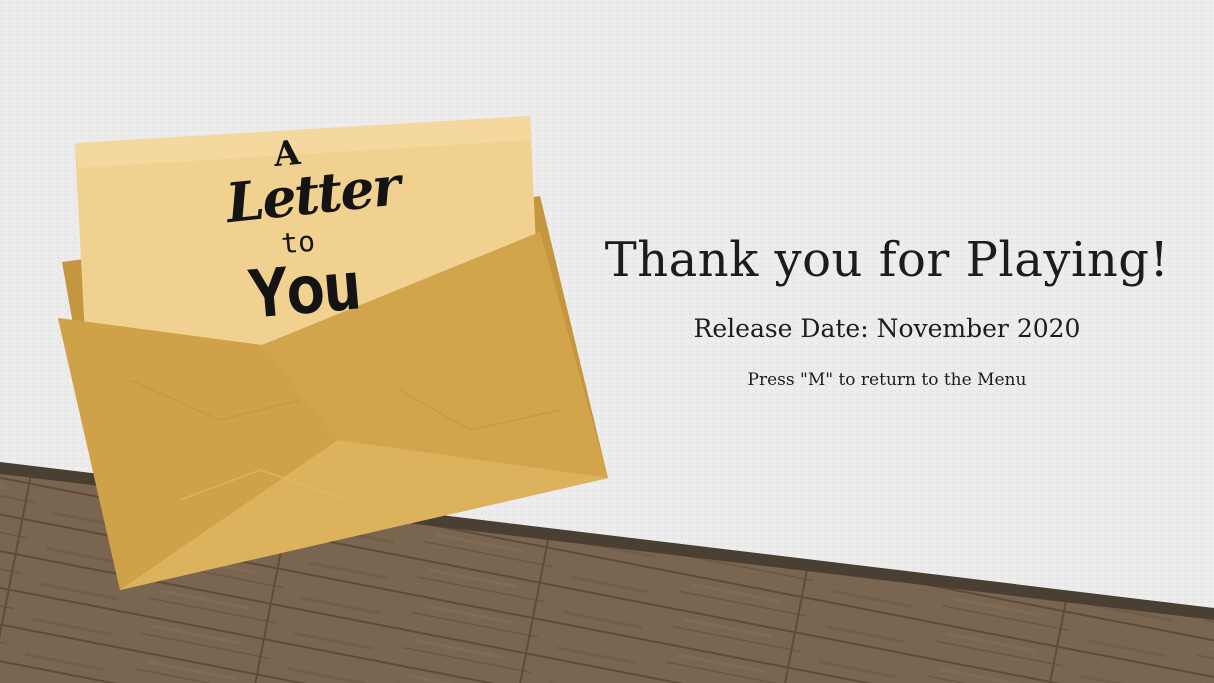  Describe the element at coordinates (887, 328) in the screenshot. I see `release-date-text: Release Date: November 2020` at that location.